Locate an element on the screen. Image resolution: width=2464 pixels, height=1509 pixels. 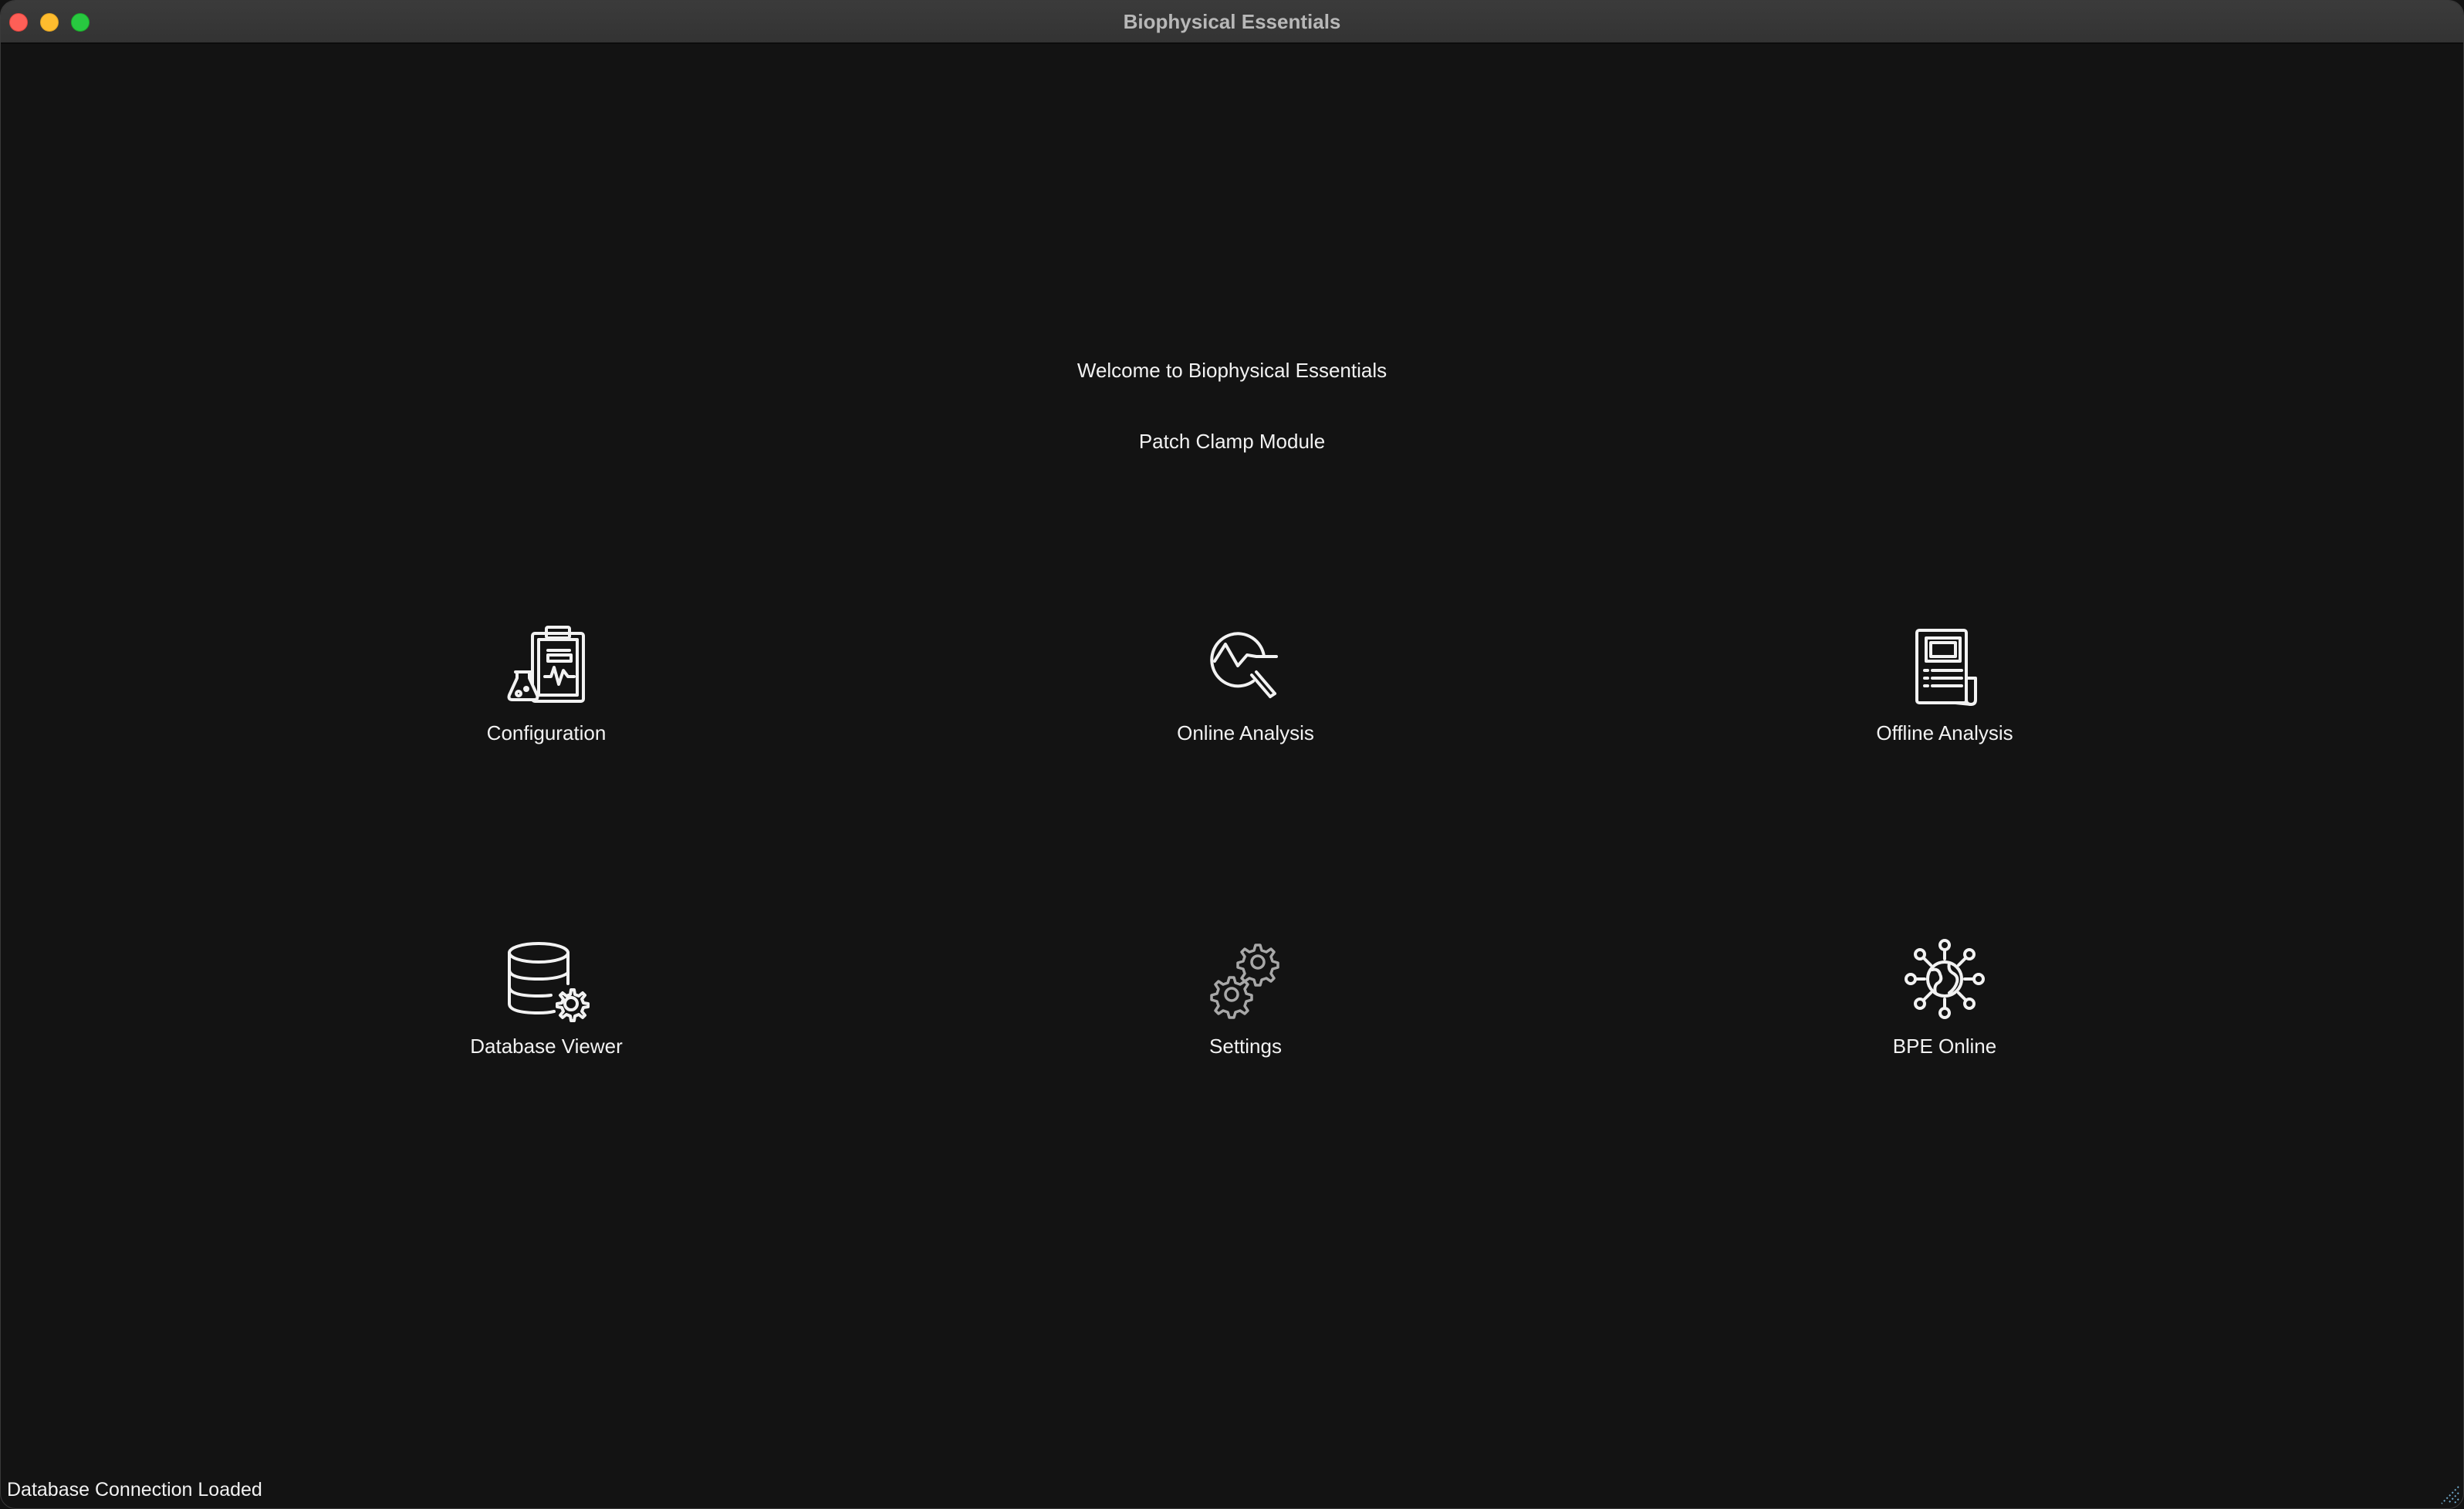
online-analysis-button: Online Analysis is located at coordinates (1245, 696).